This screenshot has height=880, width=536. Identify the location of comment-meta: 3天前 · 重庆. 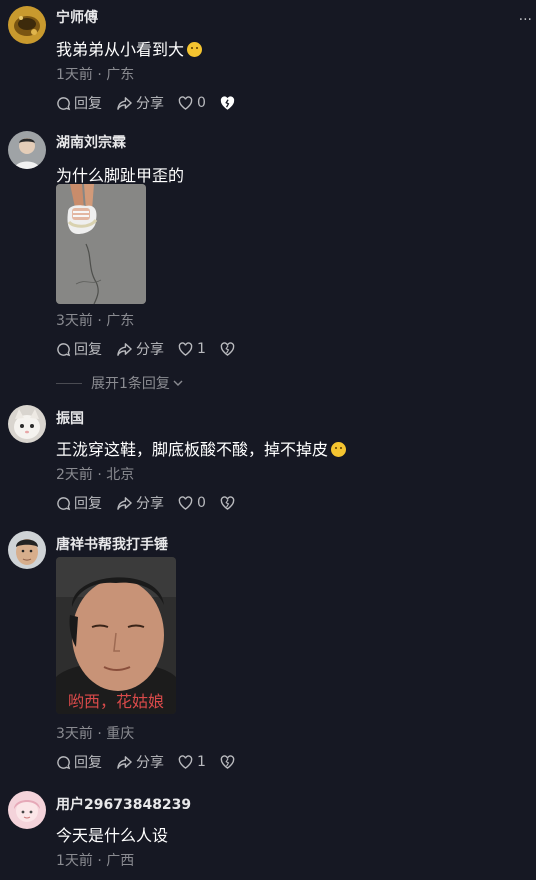
(95, 734).